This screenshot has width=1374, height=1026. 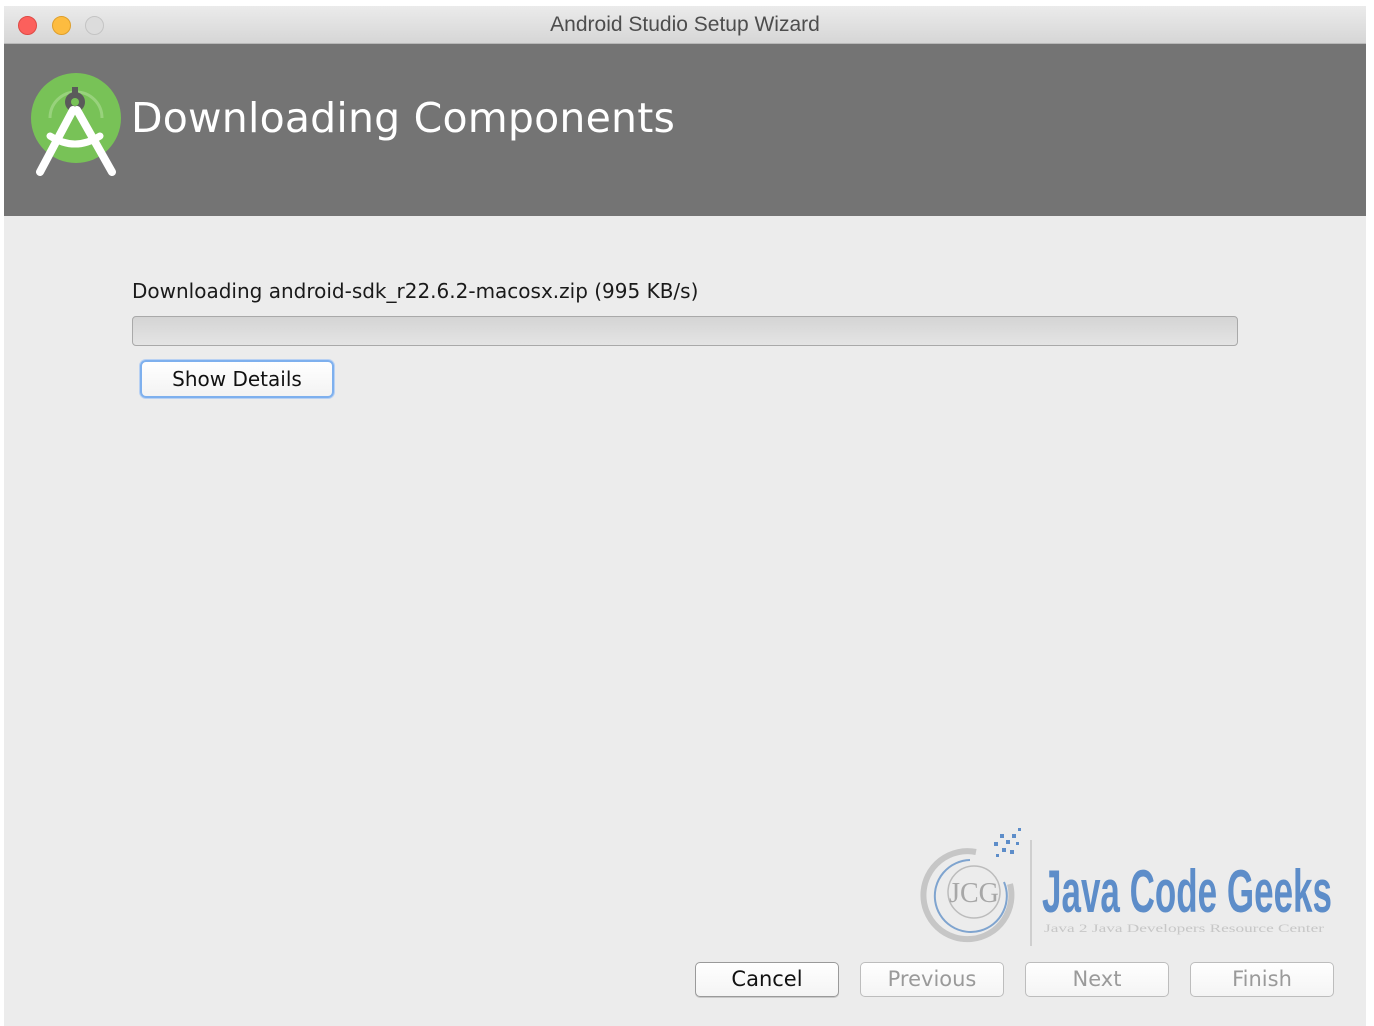 What do you see at coordinates (1097, 979) in the screenshot?
I see `next-button: Next` at bounding box center [1097, 979].